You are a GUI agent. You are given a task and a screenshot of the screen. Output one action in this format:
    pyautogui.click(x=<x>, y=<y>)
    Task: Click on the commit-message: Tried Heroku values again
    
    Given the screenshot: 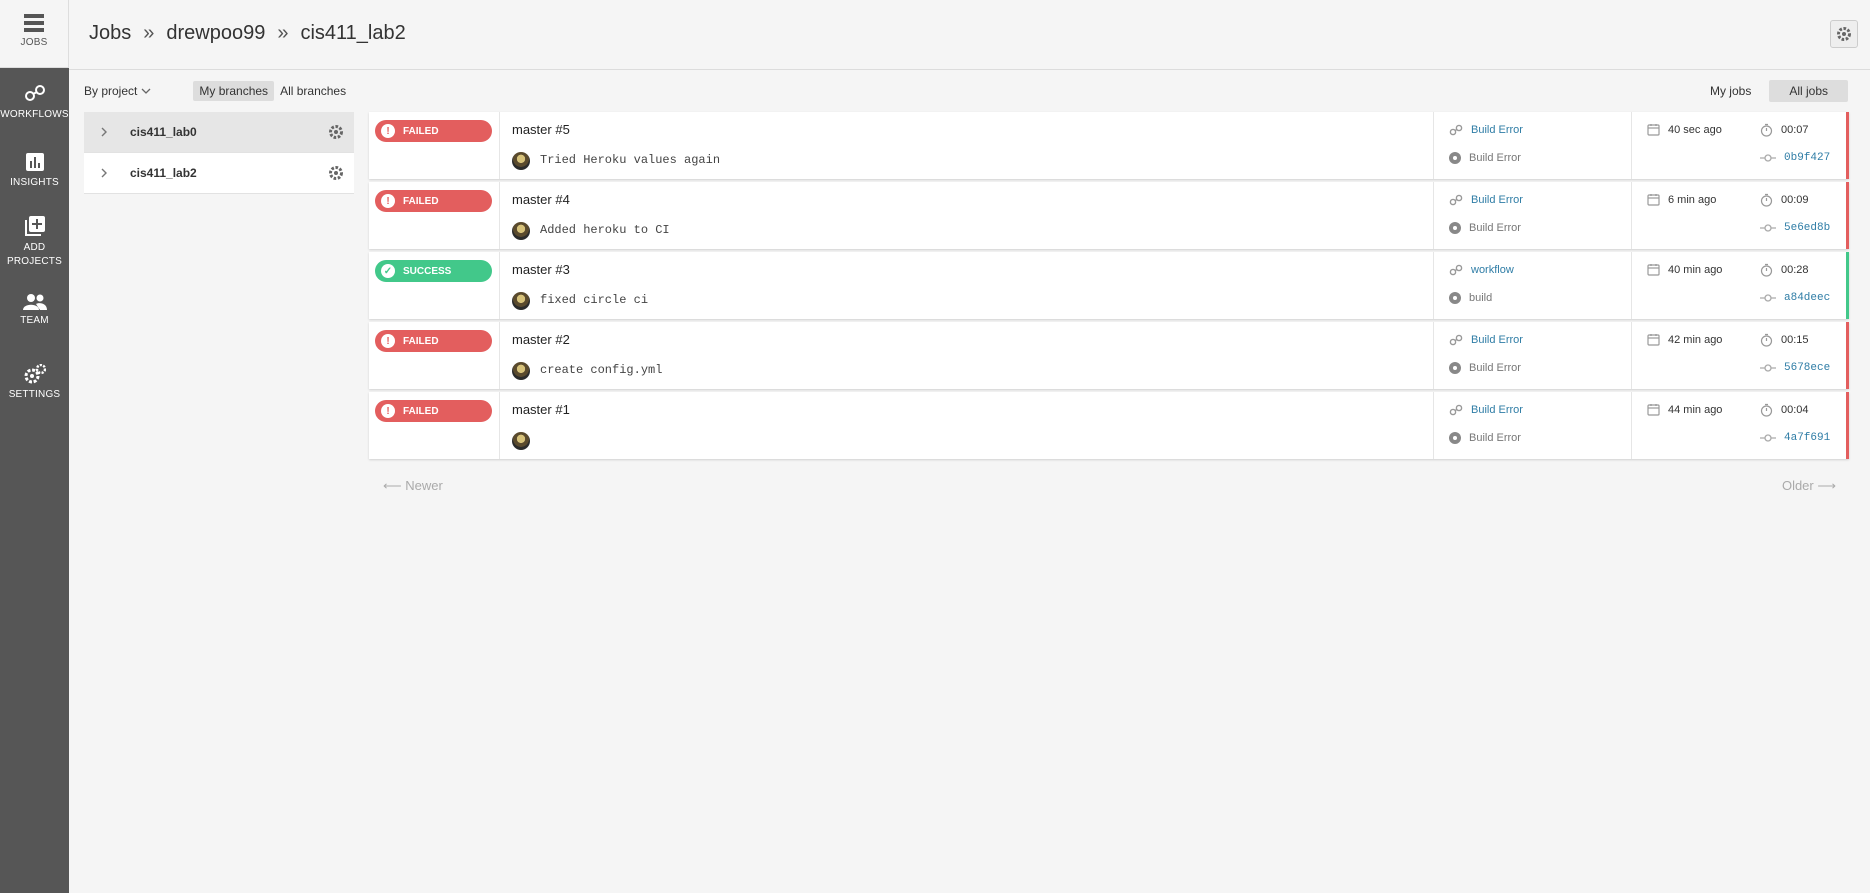 What is the action you would take?
    pyautogui.click(x=630, y=160)
    